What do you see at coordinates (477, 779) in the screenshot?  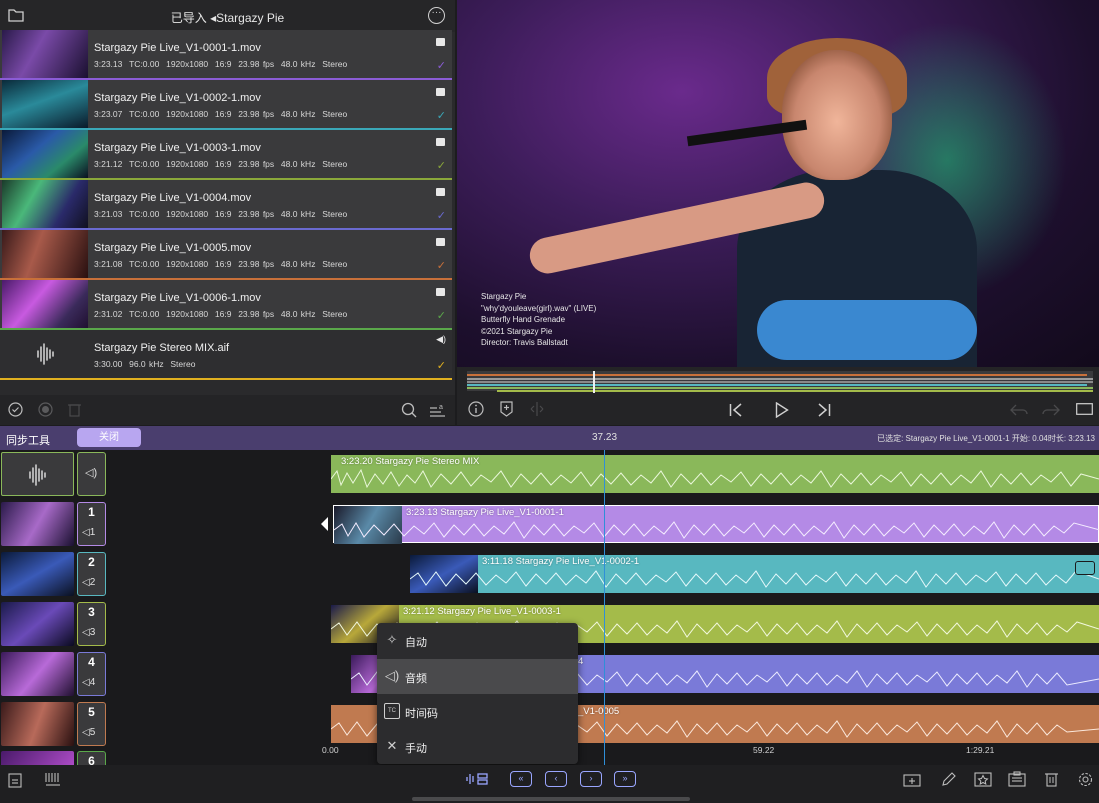 I see `audio-sync-icon` at bounding box center [477, 779].